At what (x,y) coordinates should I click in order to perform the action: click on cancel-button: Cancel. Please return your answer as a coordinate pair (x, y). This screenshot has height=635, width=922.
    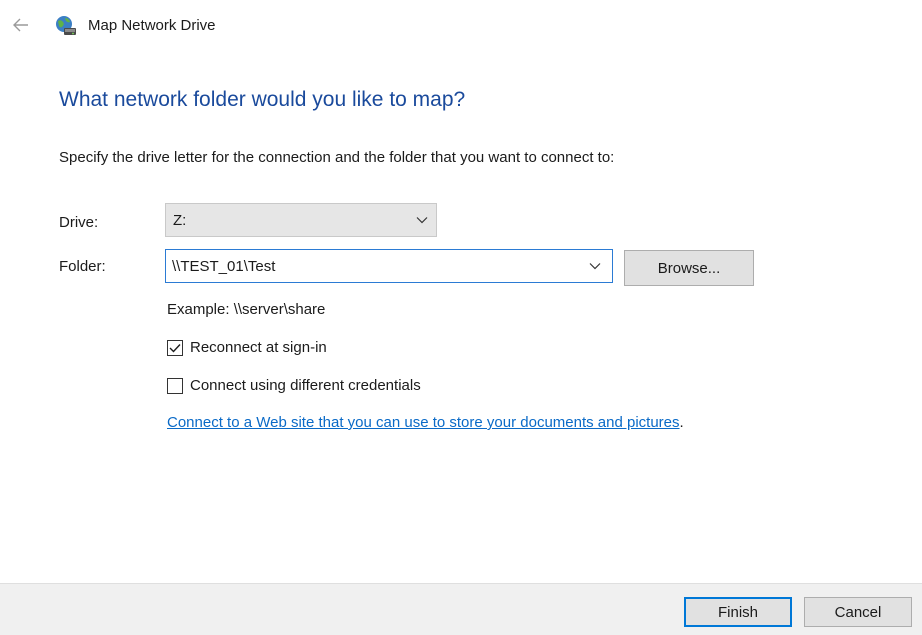
    Looking at the image, I should click on (858, 612).